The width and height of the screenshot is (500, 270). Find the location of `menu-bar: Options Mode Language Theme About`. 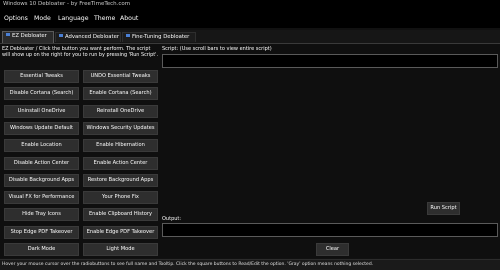

menu-bar: Options Mode Language Theme About is located at coordinates (250, 19).